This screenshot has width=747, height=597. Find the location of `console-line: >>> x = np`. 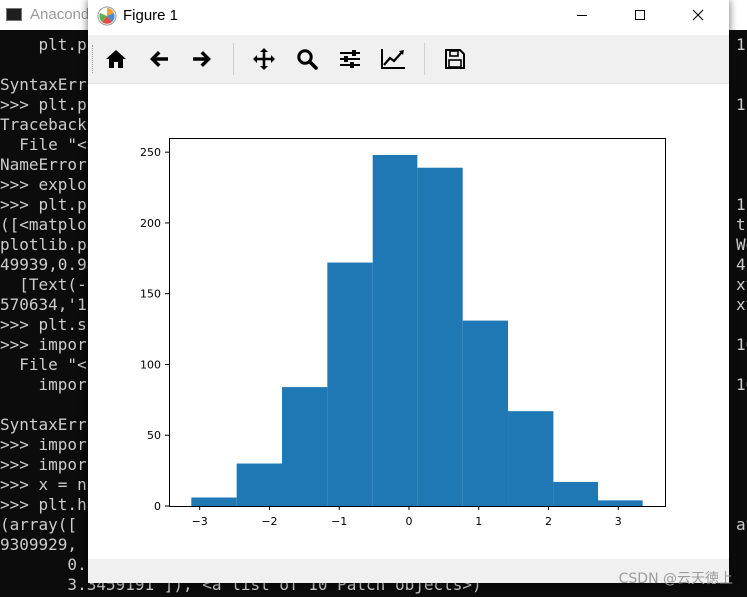

console-line: >>> x = np is located at coordinates (48, 484).